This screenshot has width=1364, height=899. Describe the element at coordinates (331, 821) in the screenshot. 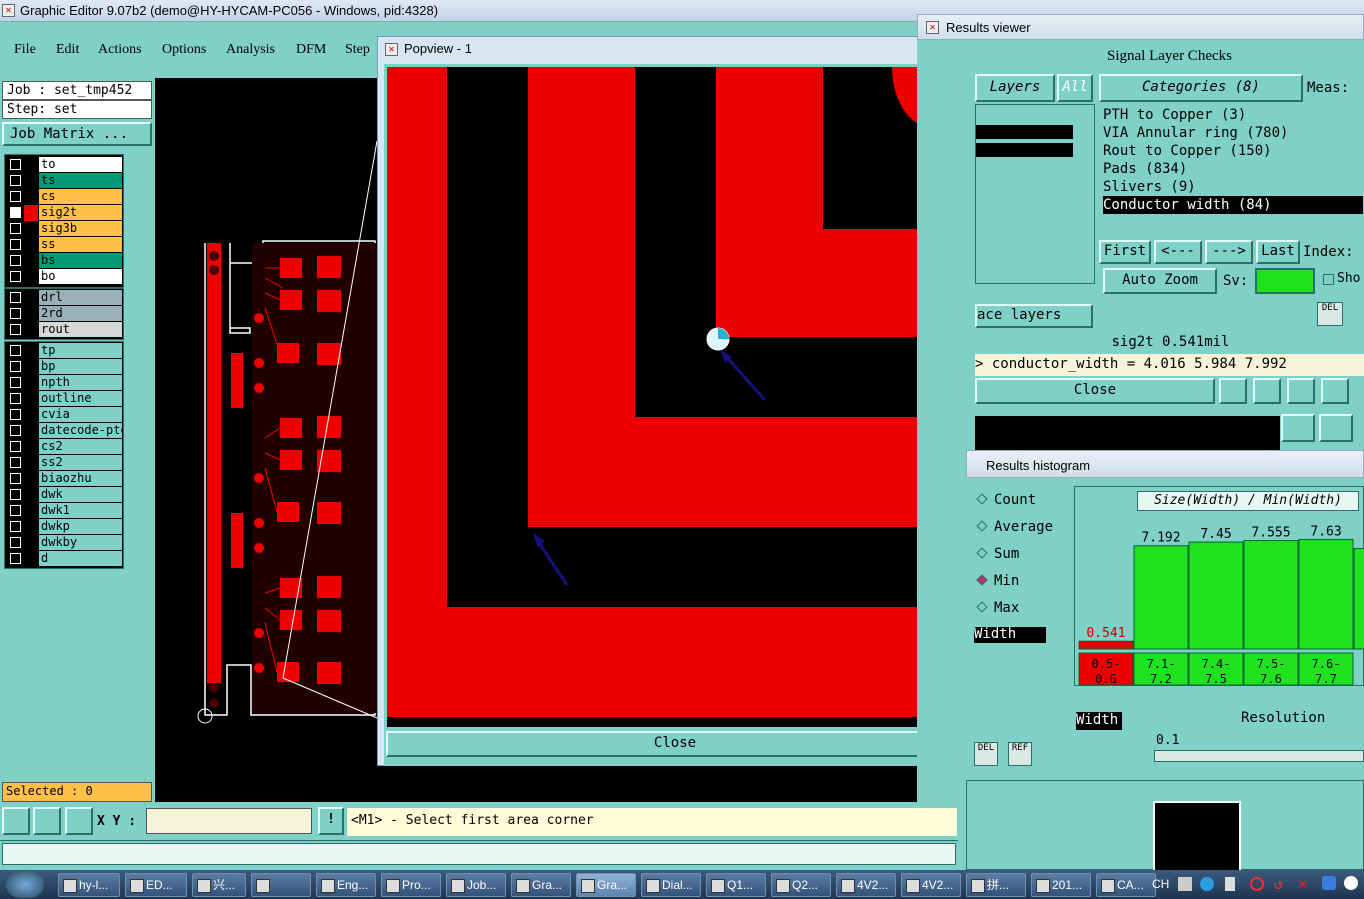

I see `warning-button: !` at that location.